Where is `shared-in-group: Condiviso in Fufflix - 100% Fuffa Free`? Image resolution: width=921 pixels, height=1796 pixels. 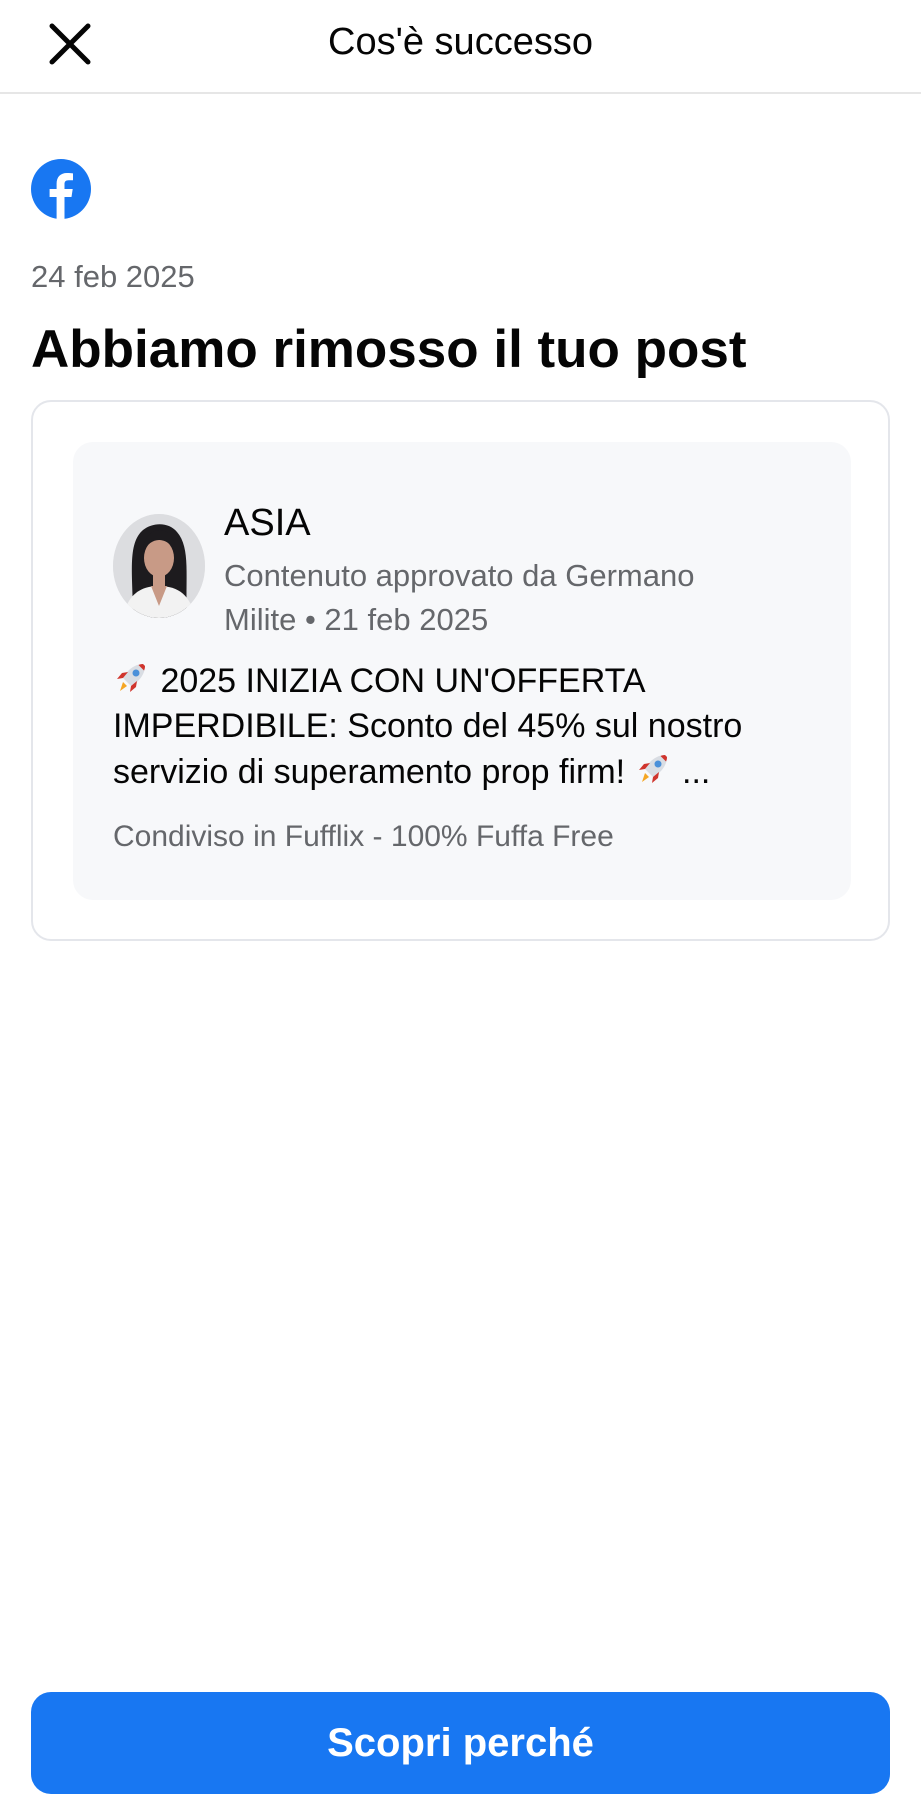
shared-in-group: Condiviso in Fufflix - 100% Fuffa Free is located at coordinates (363, 836).